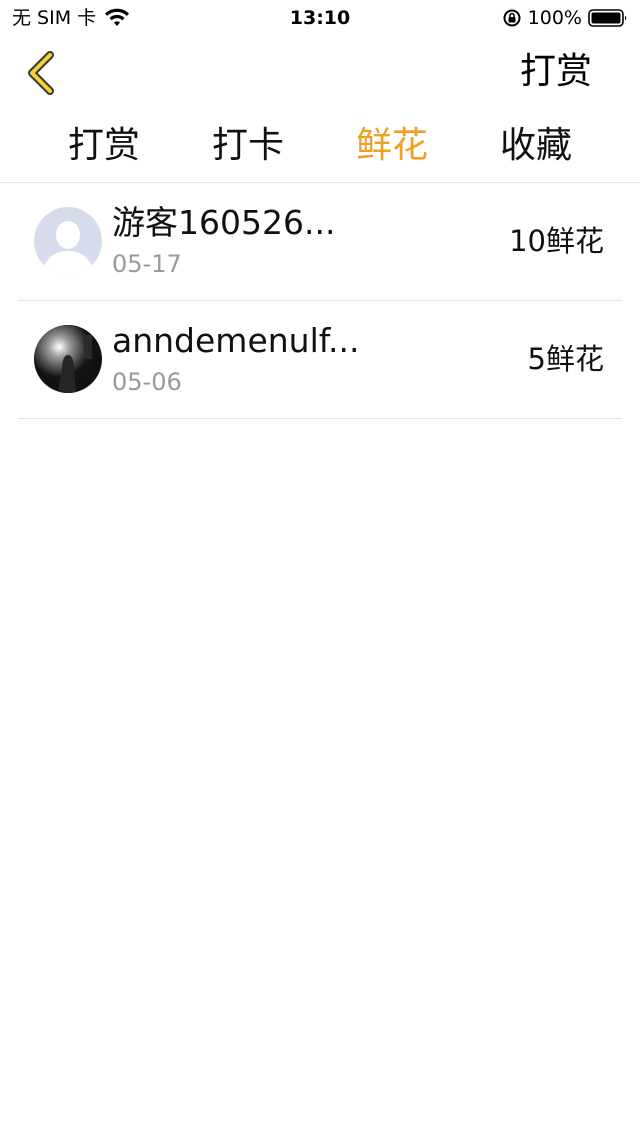 The width and height of the screenshot is (640, 1139). I want to click on rotation-lock-icon, so click(512, 18).